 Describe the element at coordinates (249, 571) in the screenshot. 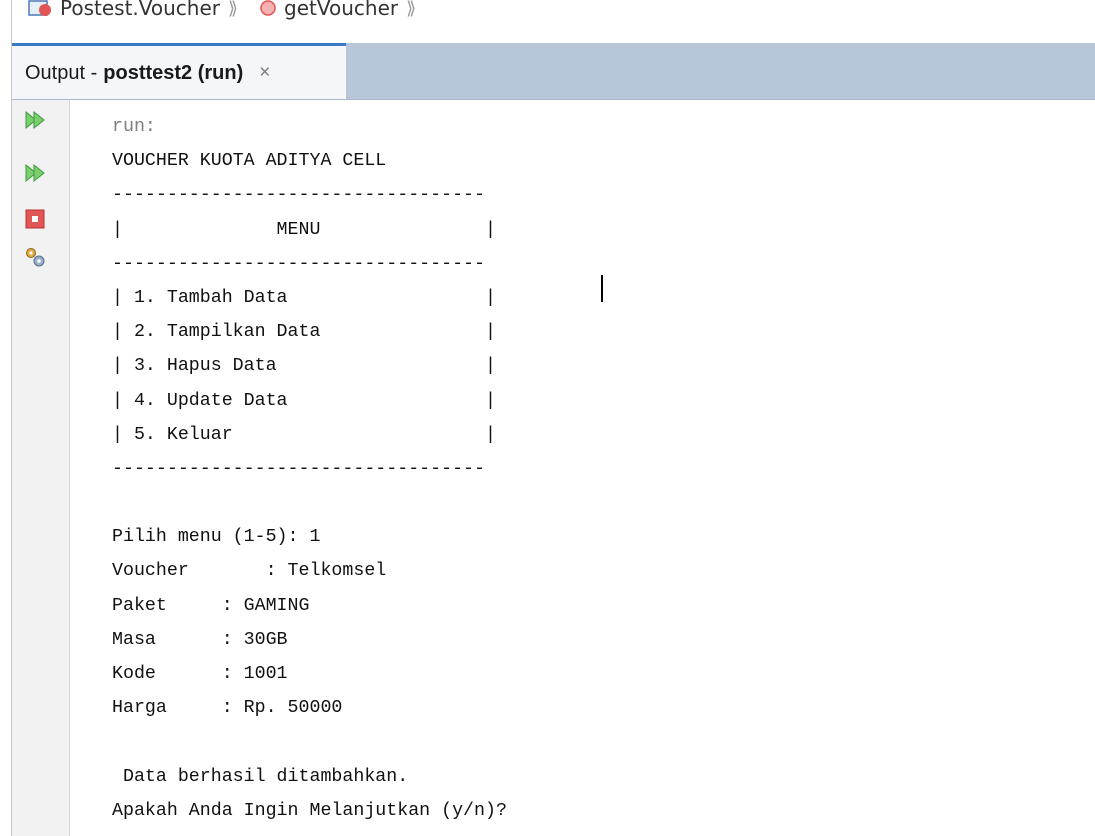

I see `console-line: Voucher : Telkomsel` at that location.